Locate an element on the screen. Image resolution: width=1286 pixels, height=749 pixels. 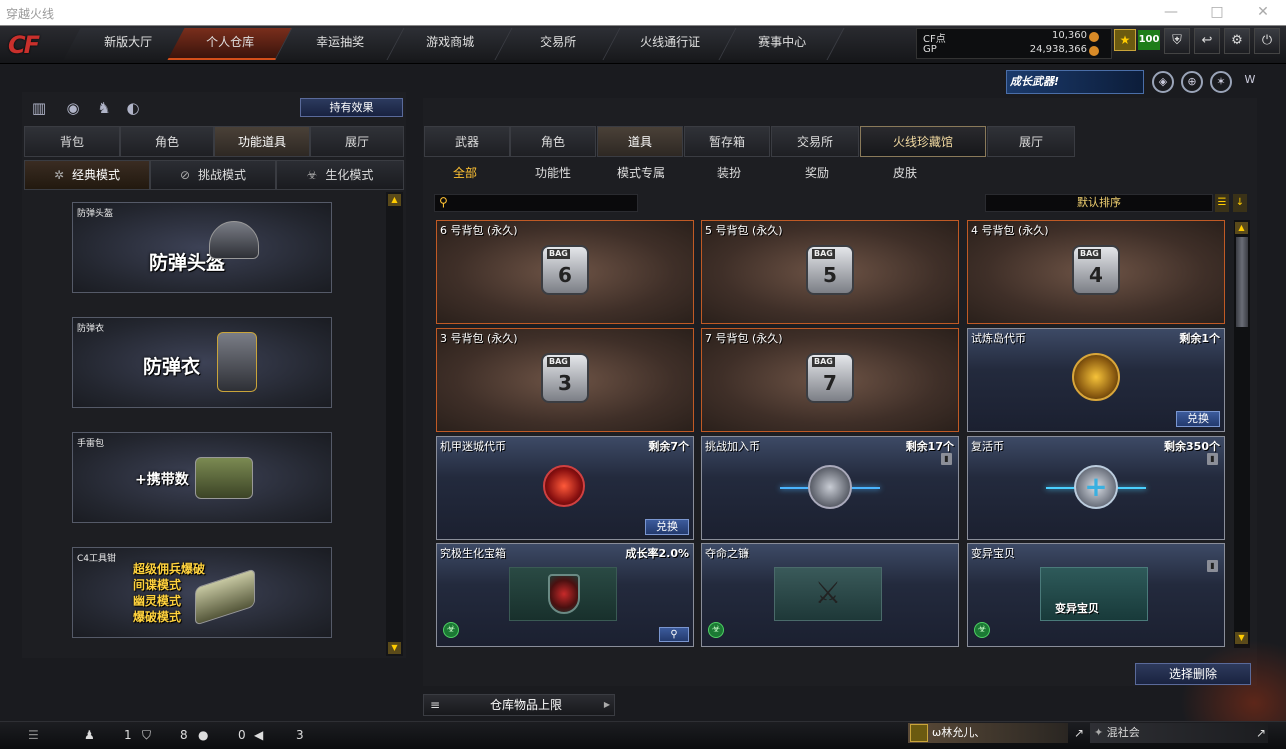
item-card: 夺命之镰 ⚔ ☣ is located at coordinates (830, 595).